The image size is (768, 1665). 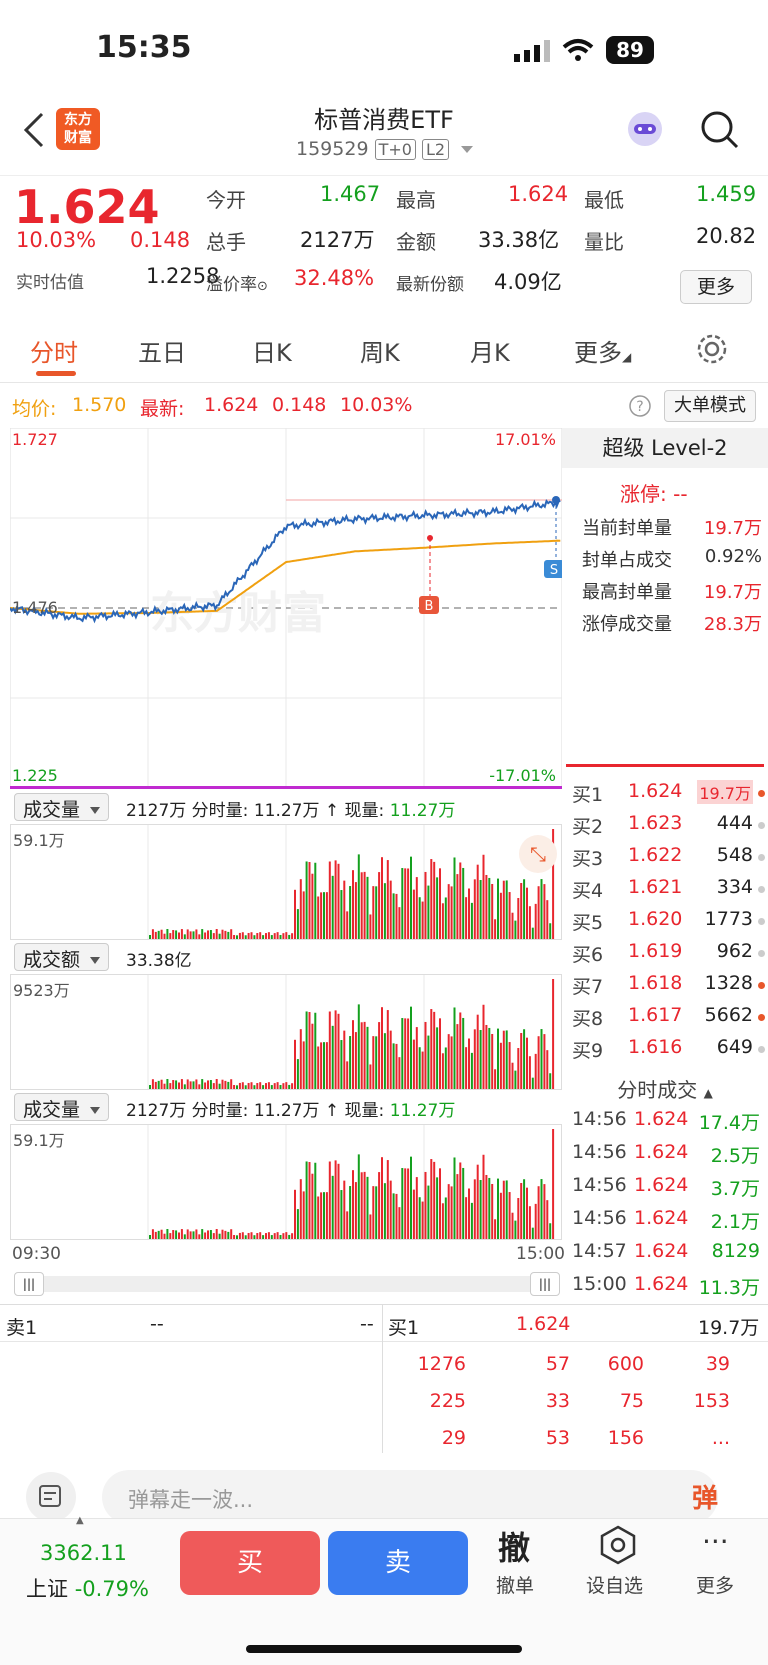 What do you see at coordinates (34, 409) in the screenshot?
I see `avg-label: 均价:` at bounding box center [34, 409].